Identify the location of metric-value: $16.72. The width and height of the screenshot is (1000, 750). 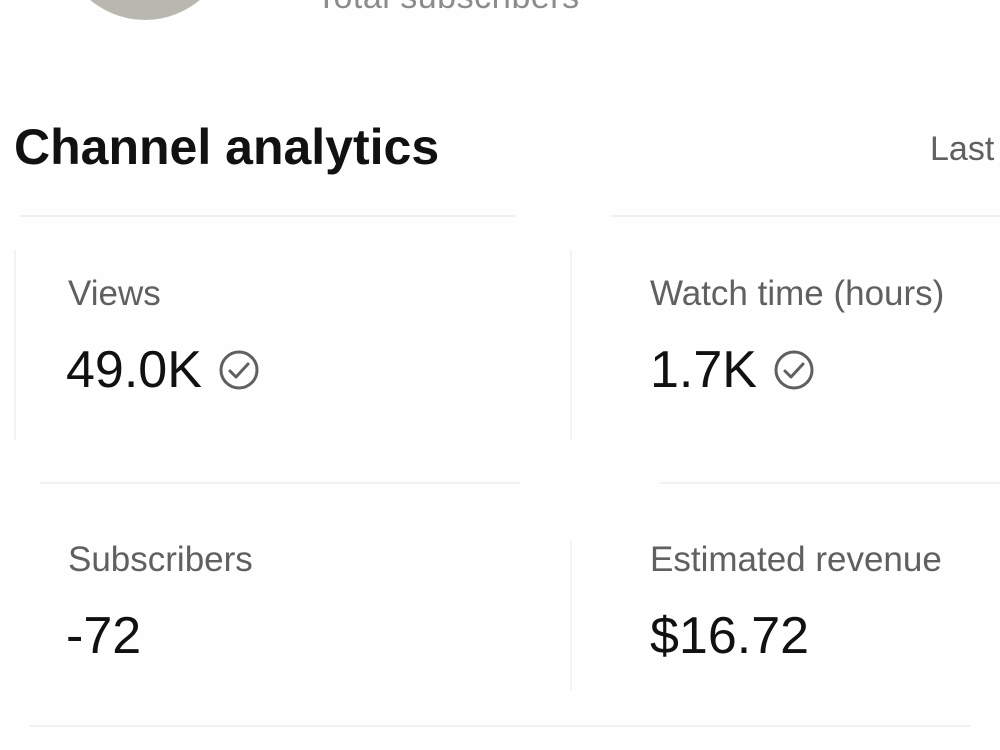
(730, 636).